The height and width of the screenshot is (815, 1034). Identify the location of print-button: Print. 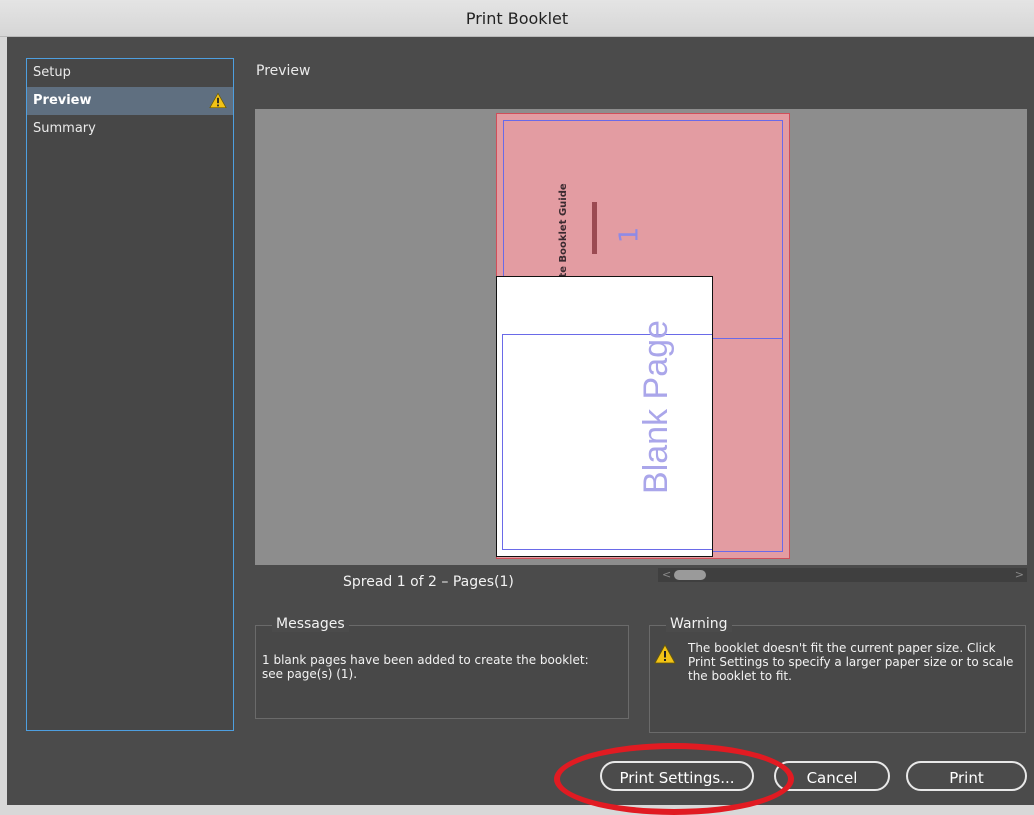
(966, 776).